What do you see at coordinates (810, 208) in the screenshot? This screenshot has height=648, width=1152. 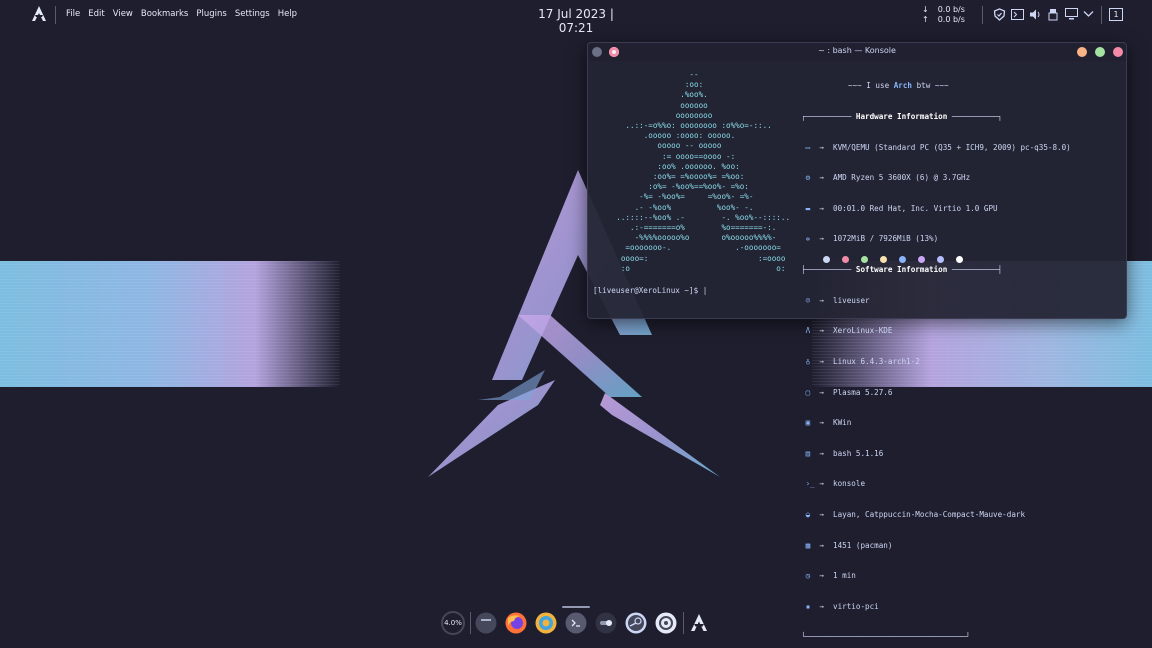 I see `gpu-icon: ▬` at bounding box center [810, 208].